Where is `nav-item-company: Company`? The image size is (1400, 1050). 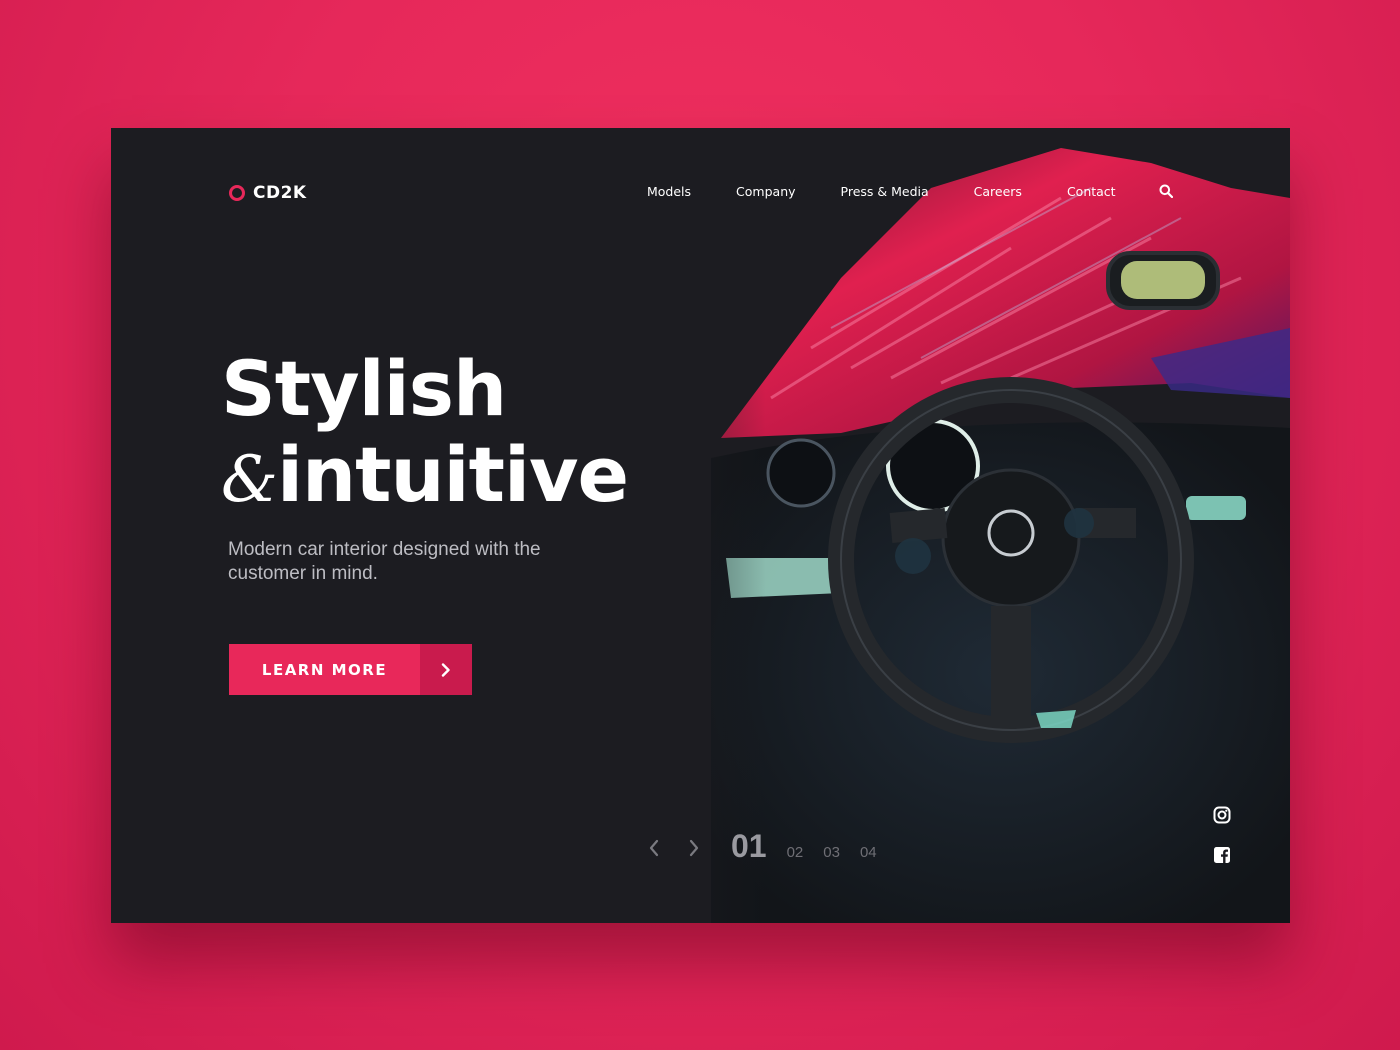 nav-item-company: Company is located at coordinates (765, 191).